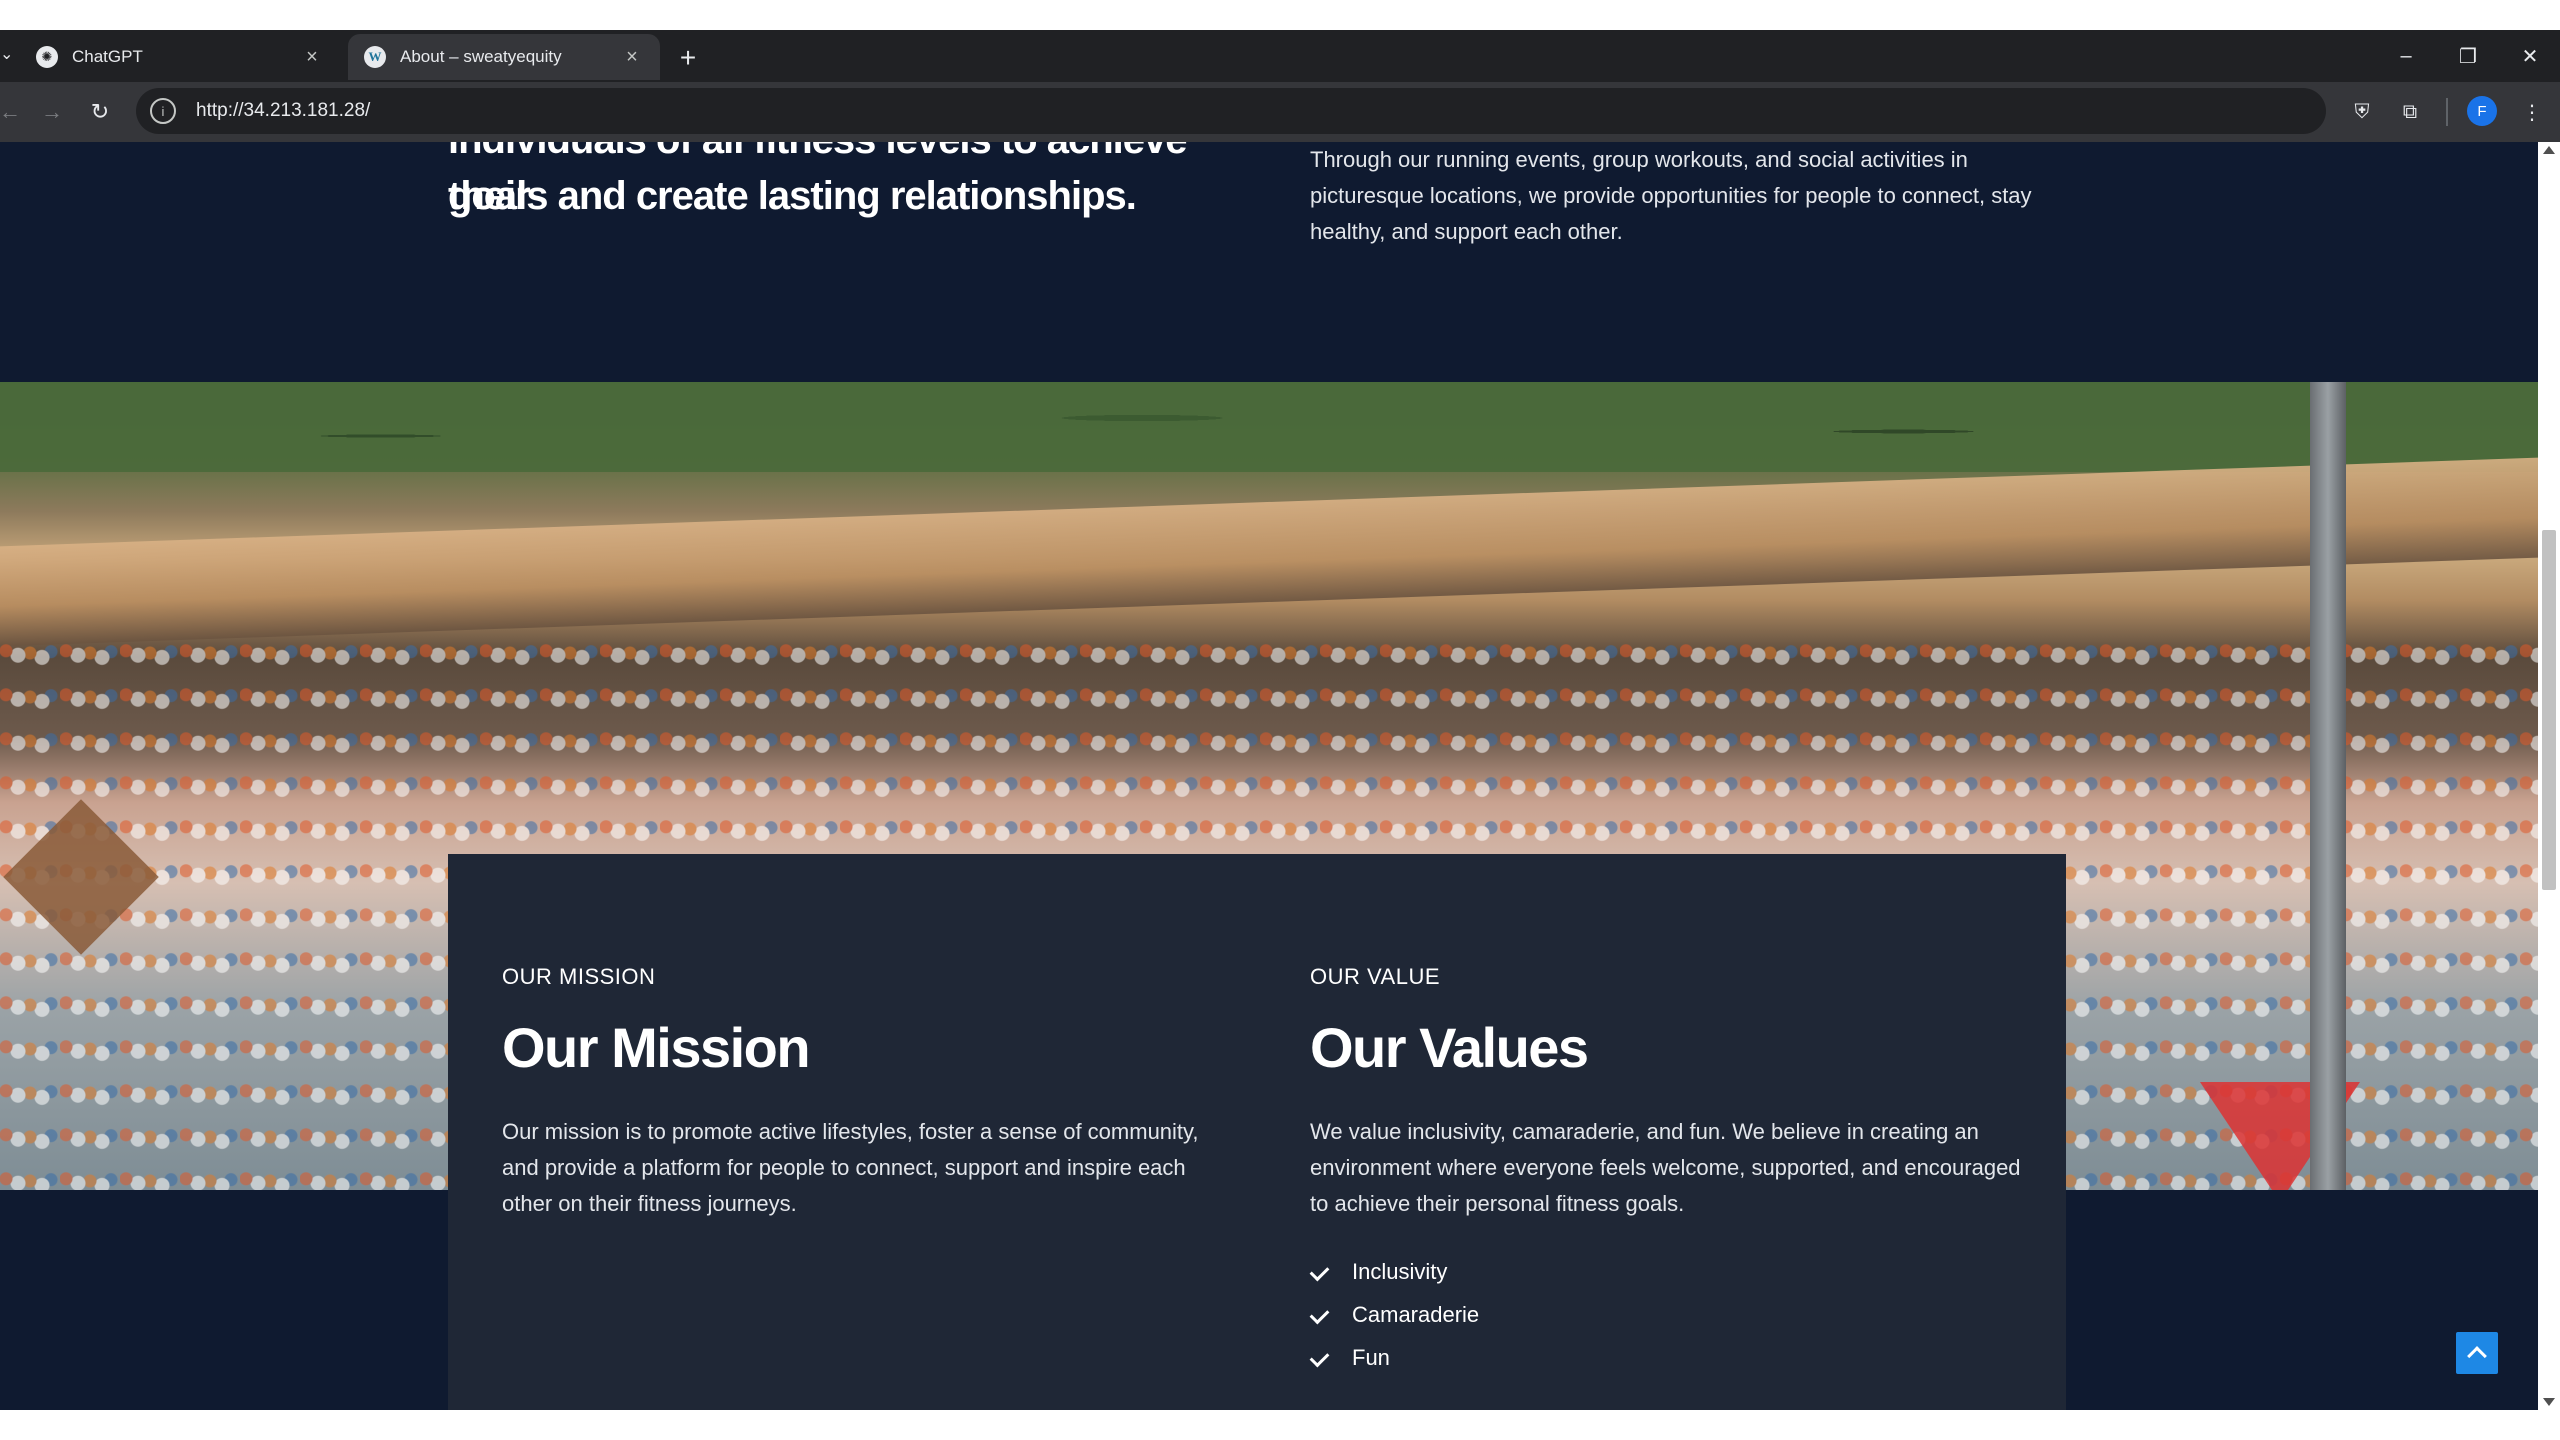 This screenshot has height=1440, width=2560. What do you see at coordinates (180, 57) in the screenshot?
I see `tab-chatgpt: ✺ ChatGPT ×` at bounding box center [180, 57].